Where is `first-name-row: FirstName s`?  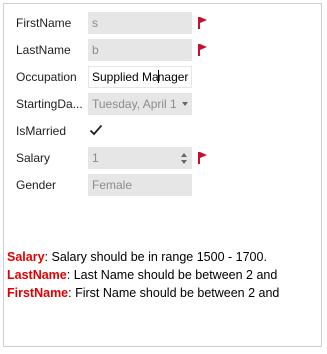 first-name-row: FirstName s is located at coordinates (166, 23).